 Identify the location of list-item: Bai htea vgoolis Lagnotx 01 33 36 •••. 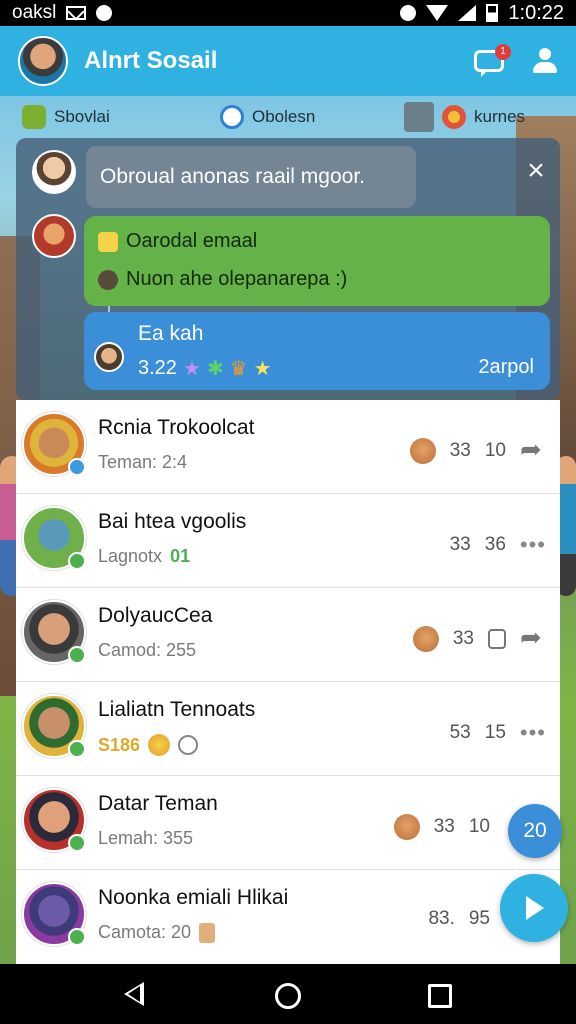
(288, 541).